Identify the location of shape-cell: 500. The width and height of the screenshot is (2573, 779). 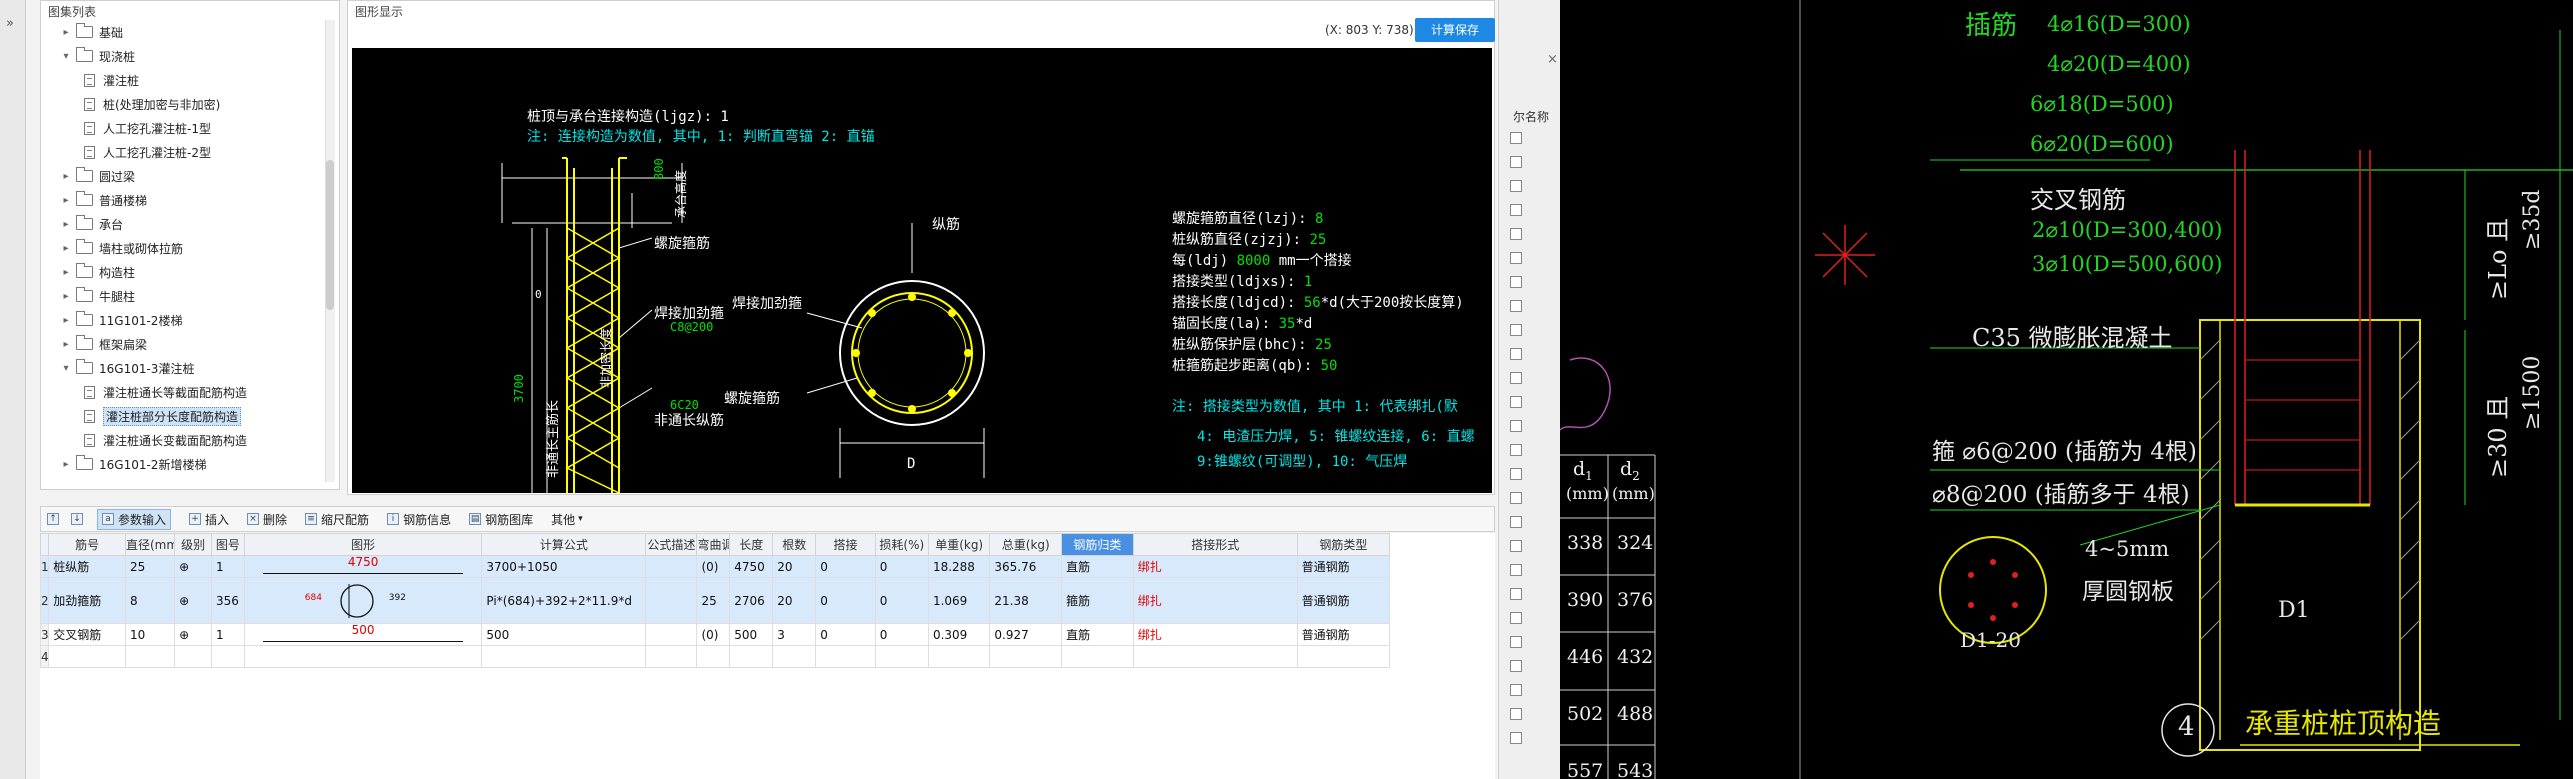
(363, 634).